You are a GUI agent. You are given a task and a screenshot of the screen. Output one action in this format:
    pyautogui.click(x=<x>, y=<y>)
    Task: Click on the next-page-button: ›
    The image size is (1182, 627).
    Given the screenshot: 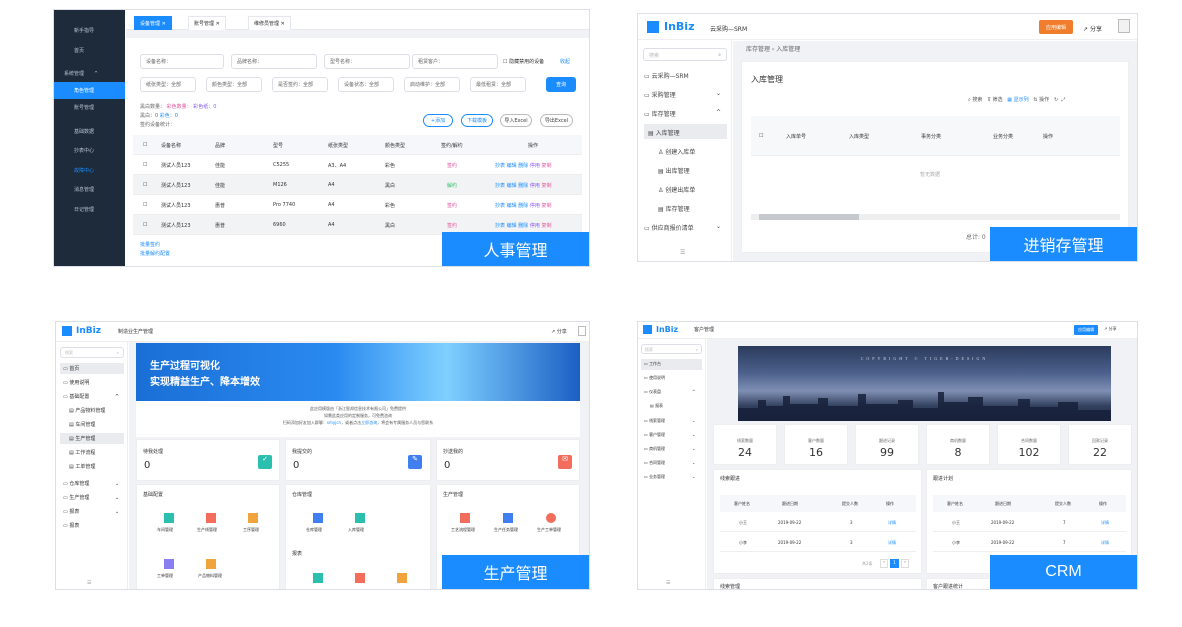 What is the action you would take?
    pyautogui.click(x=905, y=563)
    